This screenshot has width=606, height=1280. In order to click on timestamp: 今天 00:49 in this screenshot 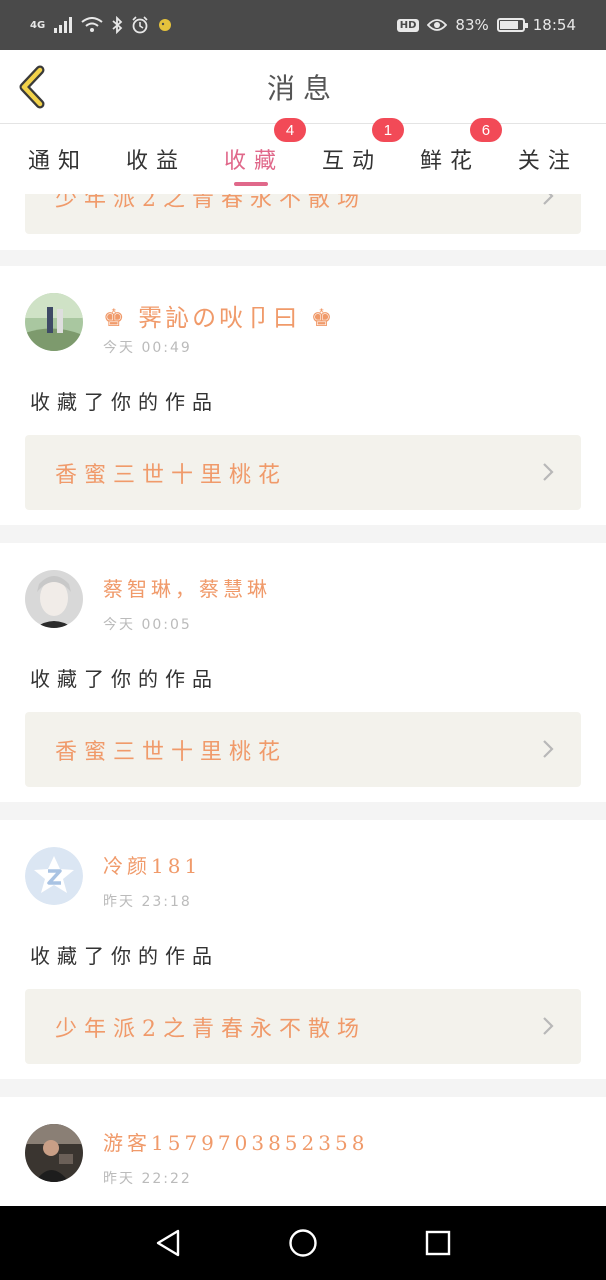, I will do `click(147, 348)`.